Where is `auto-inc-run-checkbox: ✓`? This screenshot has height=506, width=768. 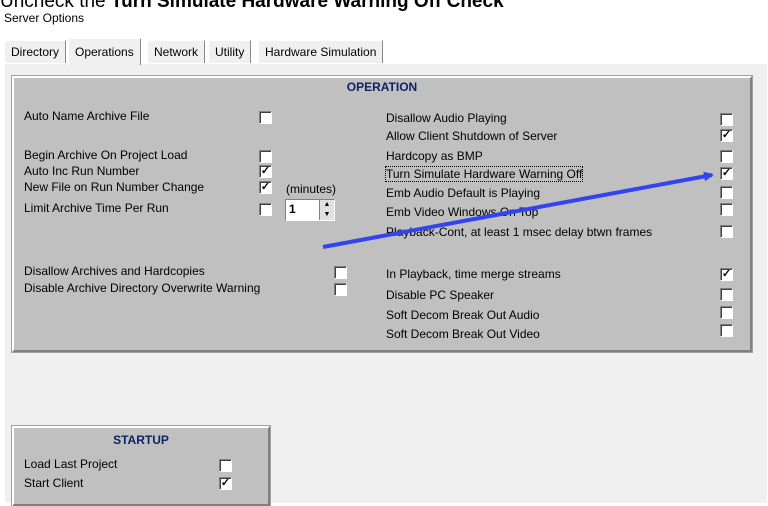
auto-inc-run-checkbox: ✓ is located at coordinates (265, 171).